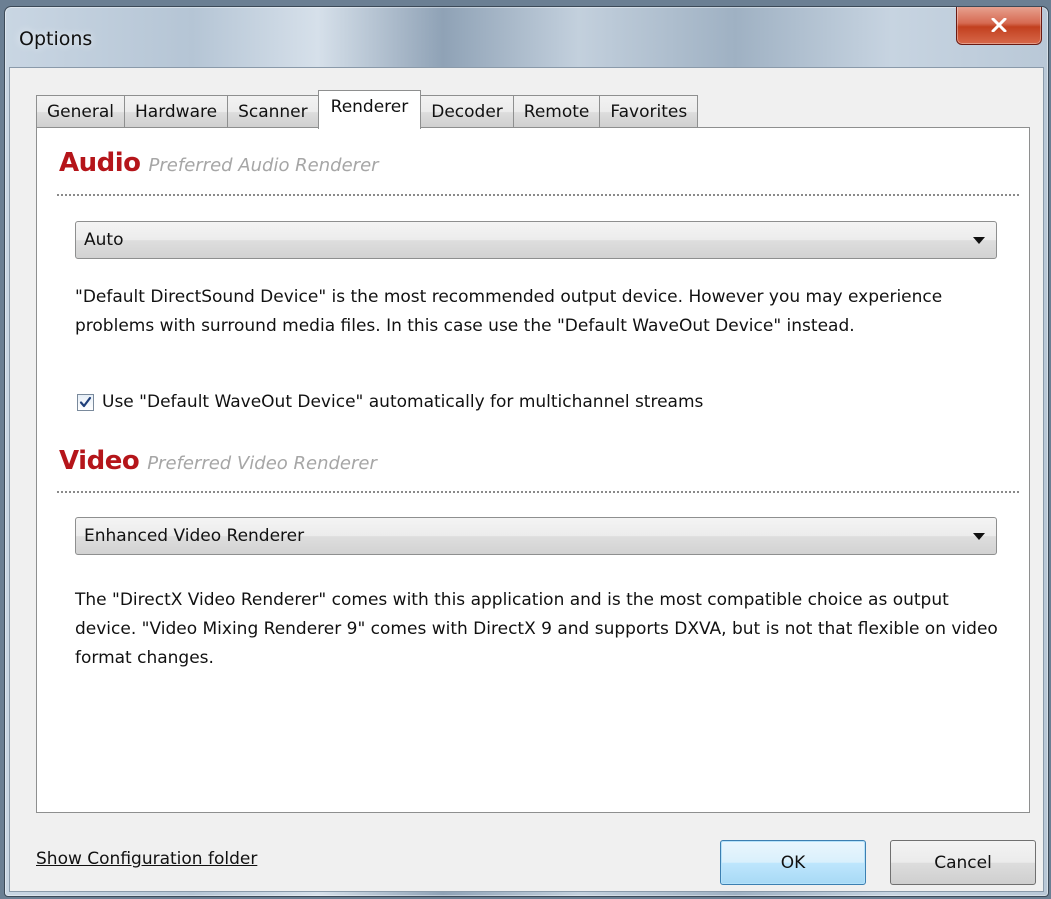 The image size is (1051, 899). Describe the element at coordinates (80, 111) in the screenshot. I see `tab-general: General` at that location.